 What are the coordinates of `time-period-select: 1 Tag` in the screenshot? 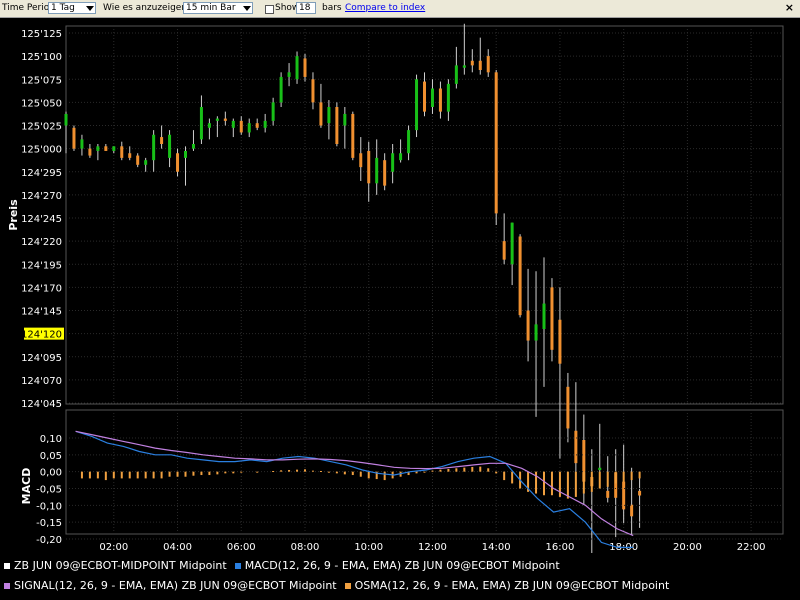 It's located at (72, 8).